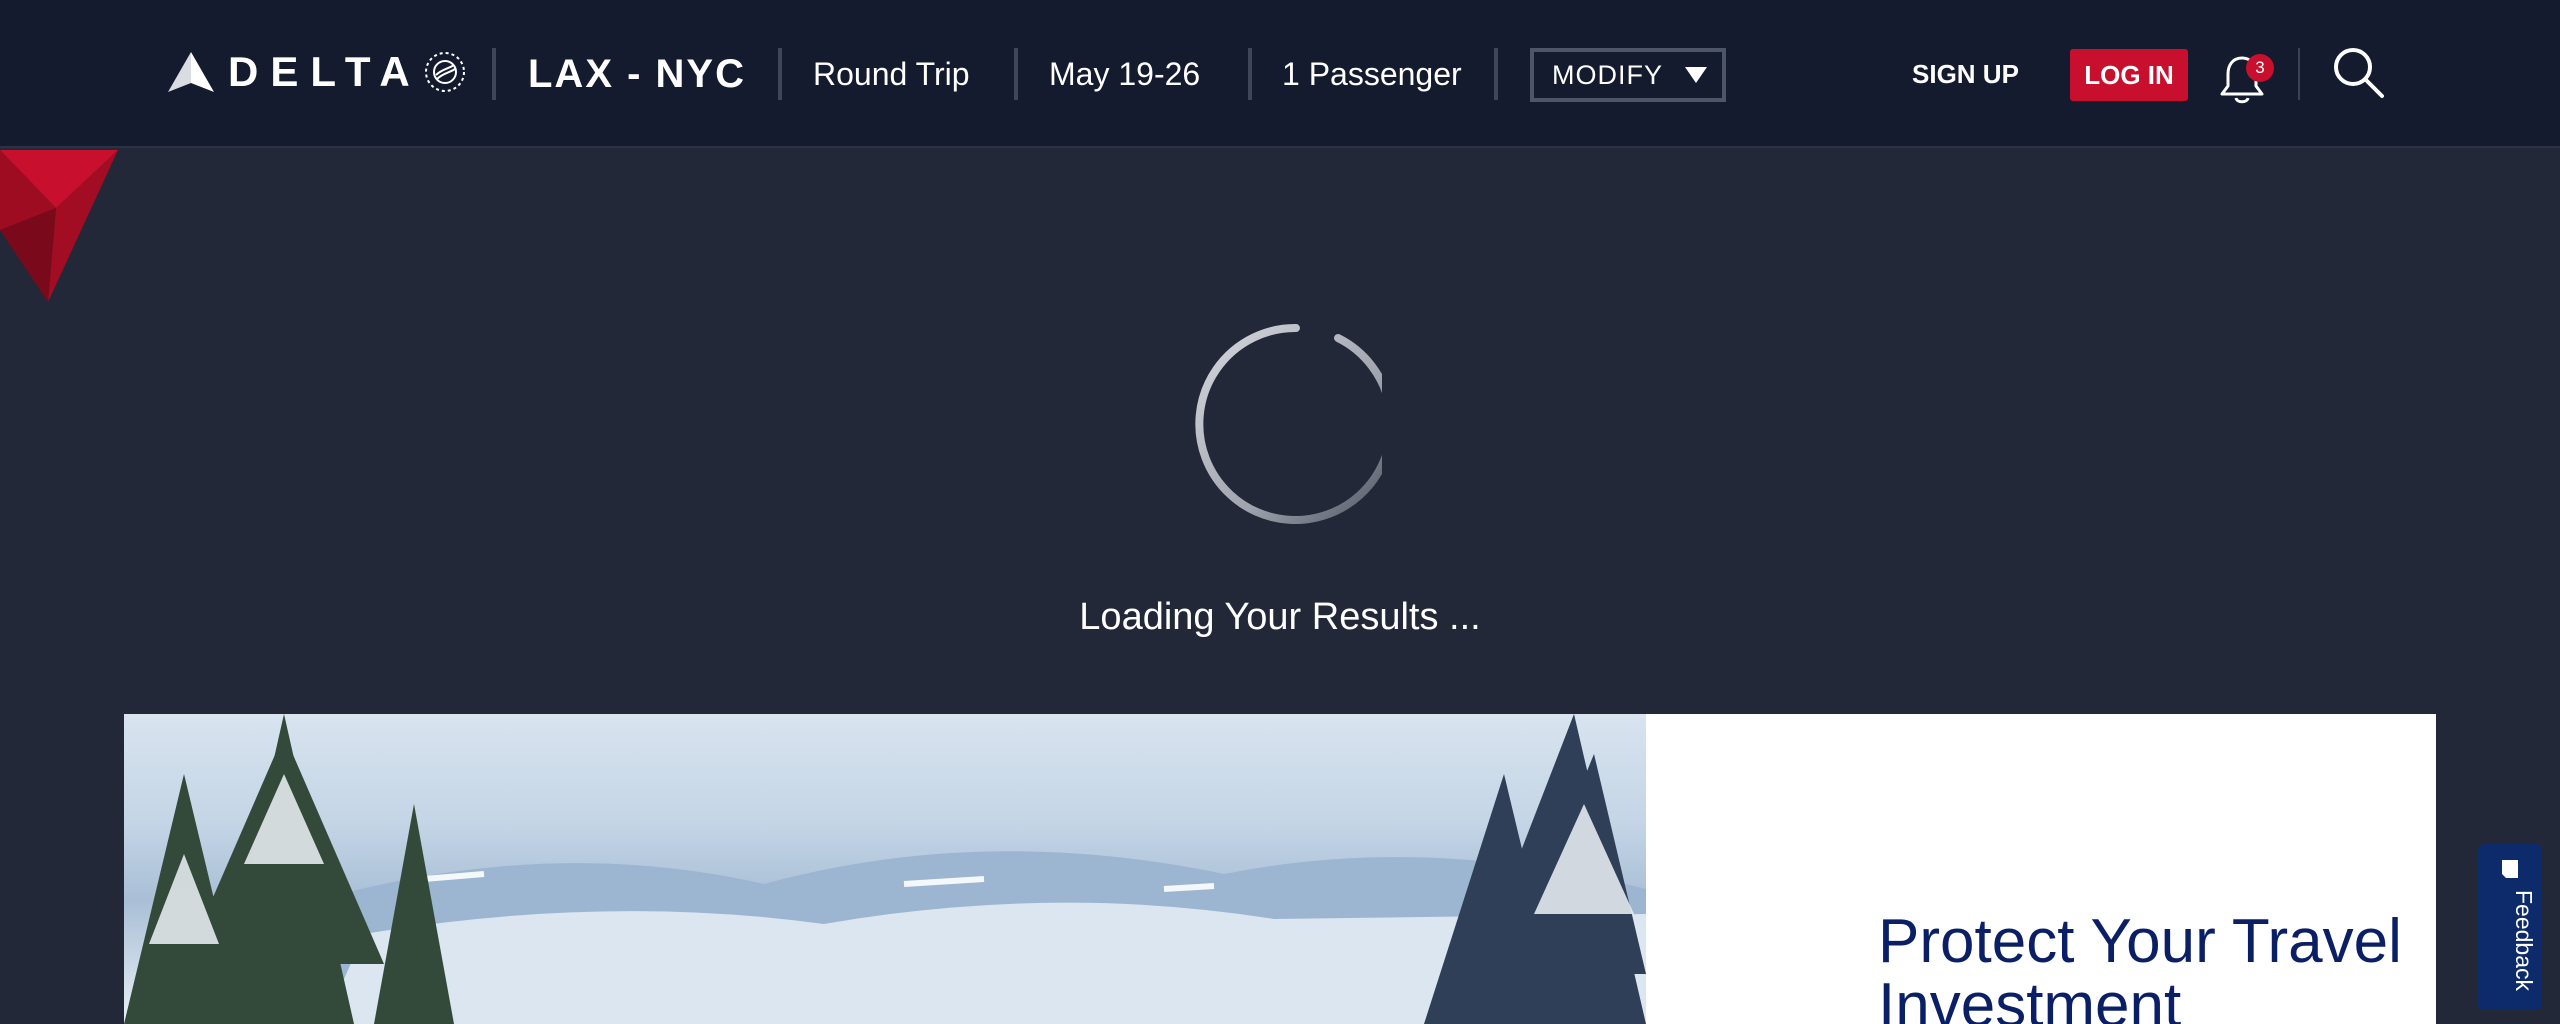  I want to click on delta-logo: DELTA, so click(317, 72).